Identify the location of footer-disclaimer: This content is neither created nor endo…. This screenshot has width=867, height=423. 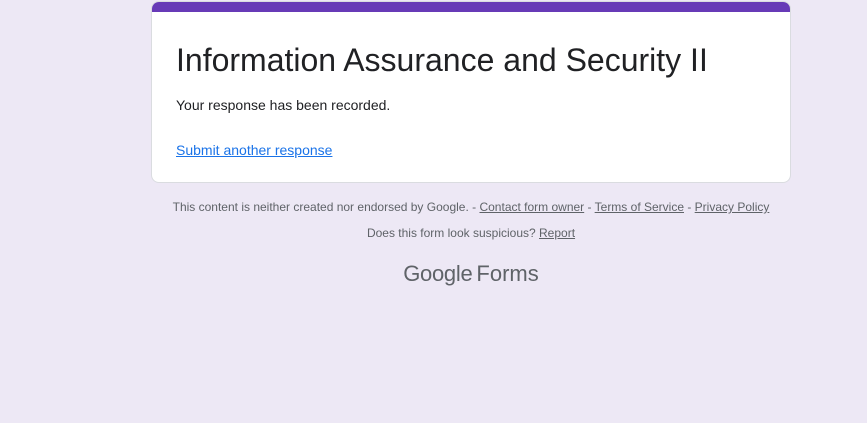
(471, 207).